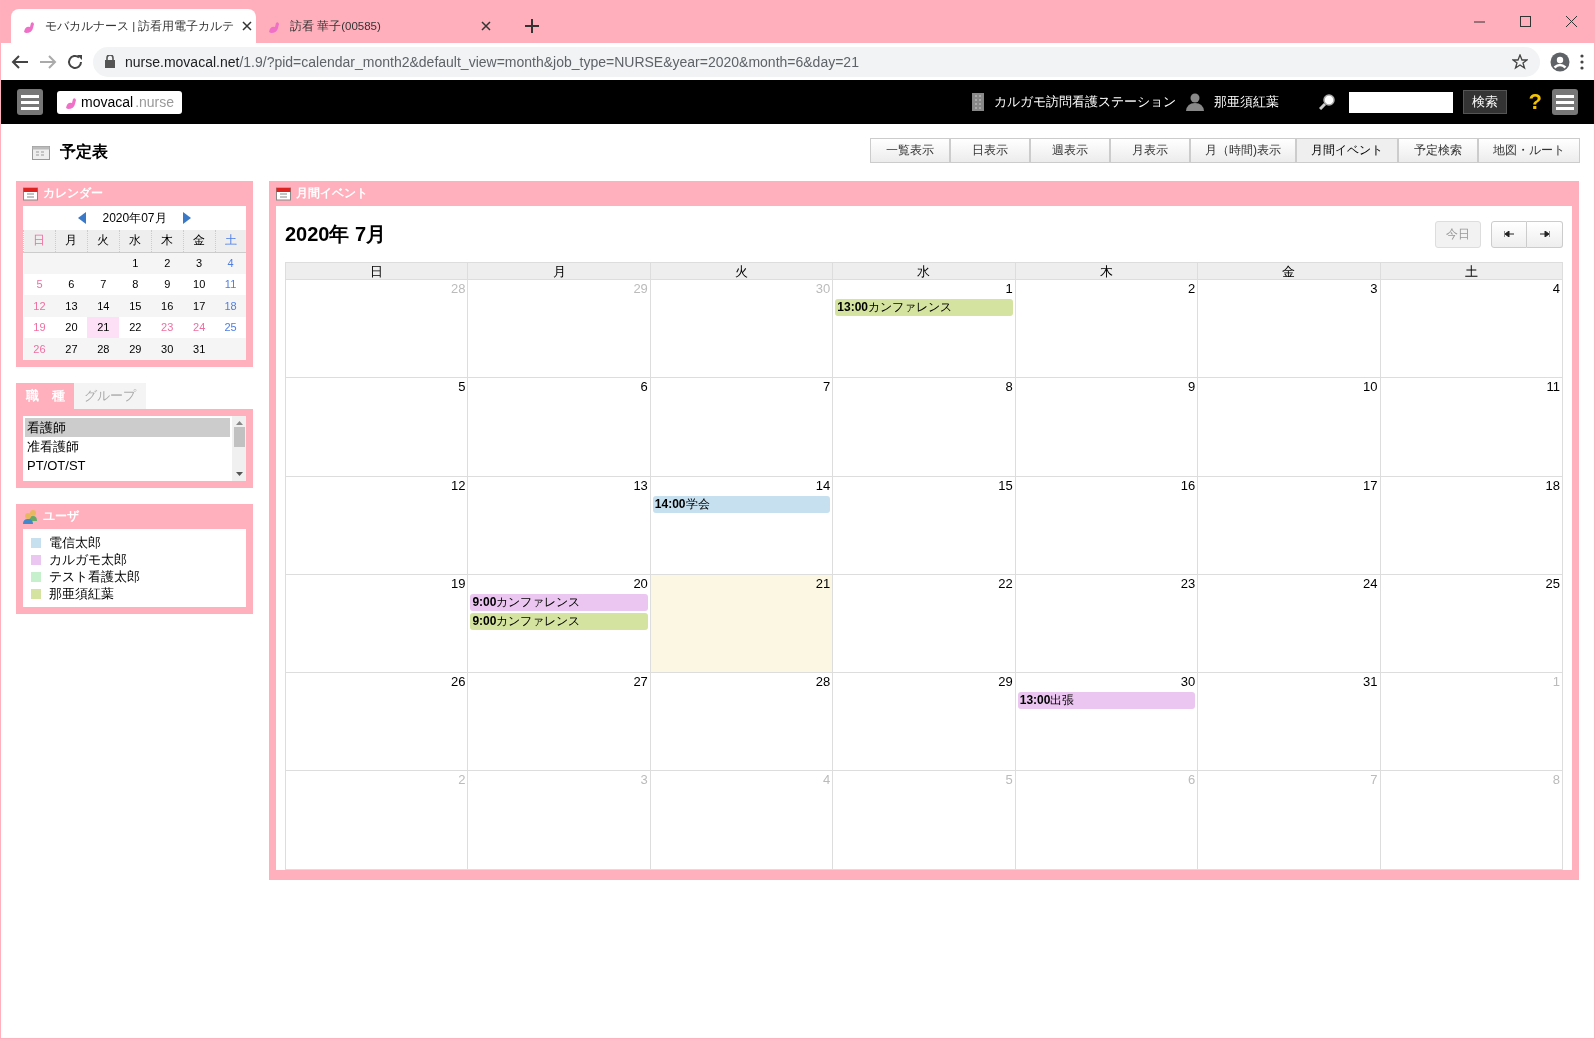  What do you see at coordinates (1438, 150) in the screenshot?
I see `view-tab: 予定検索` at bounding box center [1438, 150].